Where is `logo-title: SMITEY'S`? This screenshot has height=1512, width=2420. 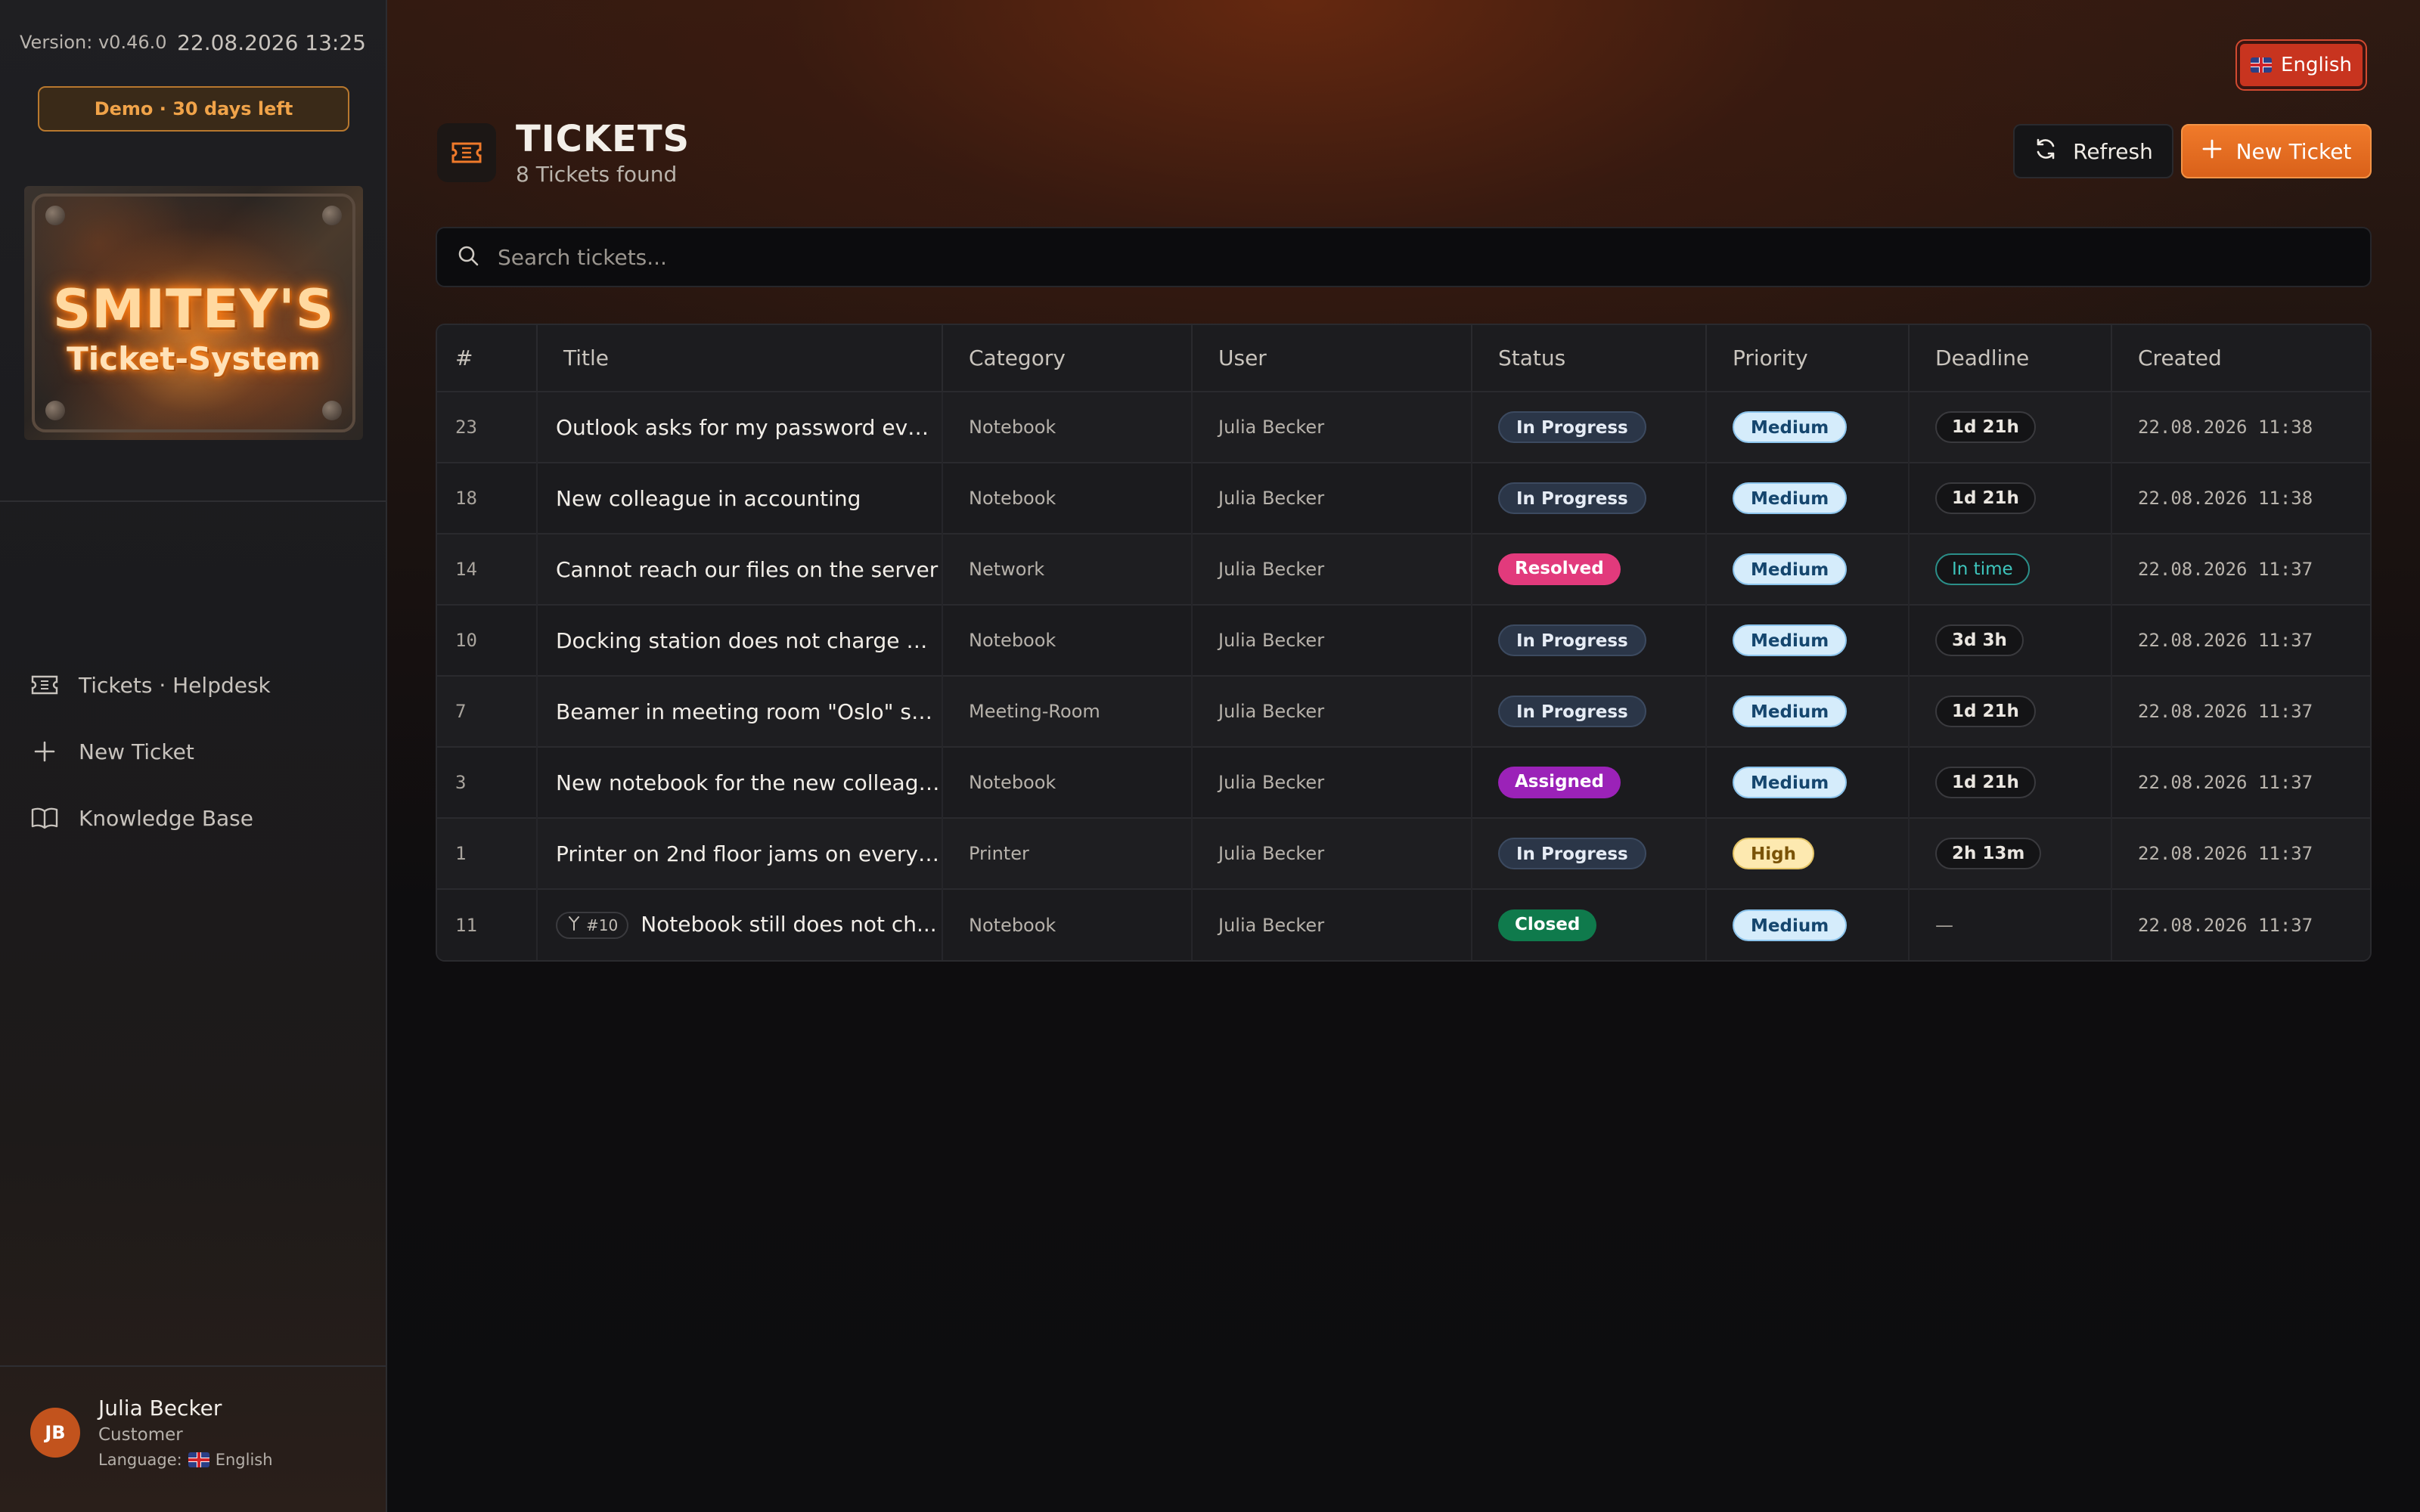 logo-title: SMITEY'S is located at coordinates (193, 309).